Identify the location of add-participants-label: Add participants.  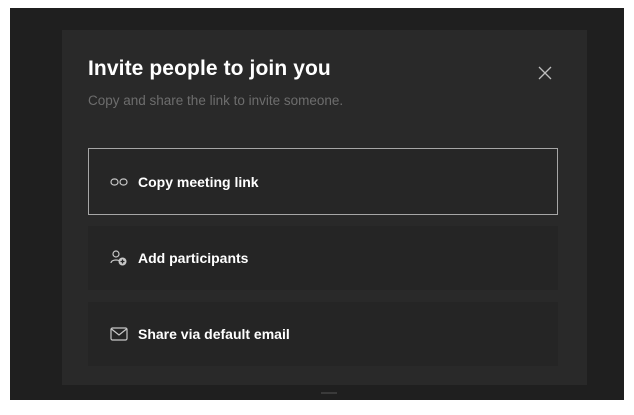
(193, 258).